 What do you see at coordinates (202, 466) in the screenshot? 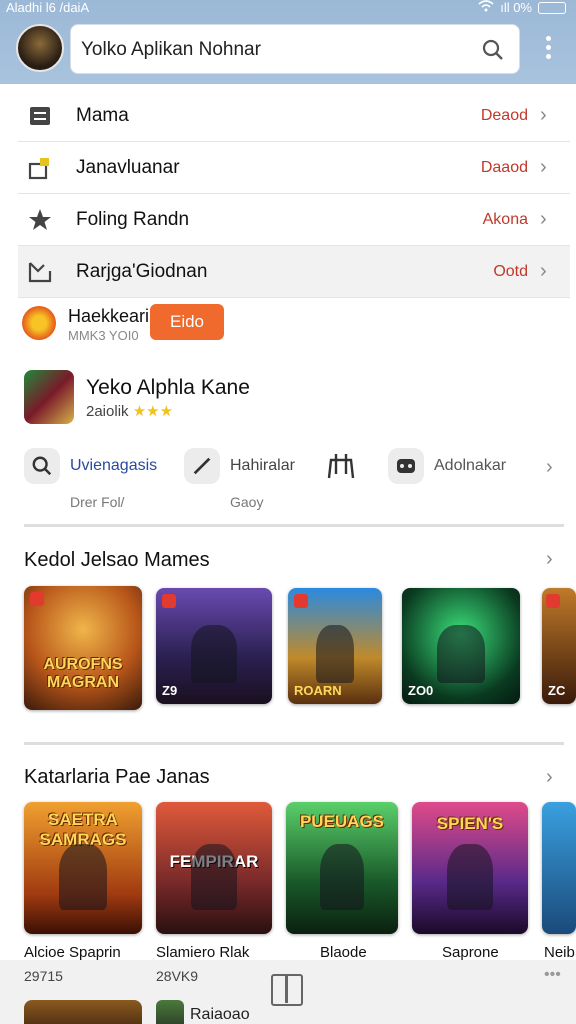
I see `pencil-icon` at bounding box center [202, 466].